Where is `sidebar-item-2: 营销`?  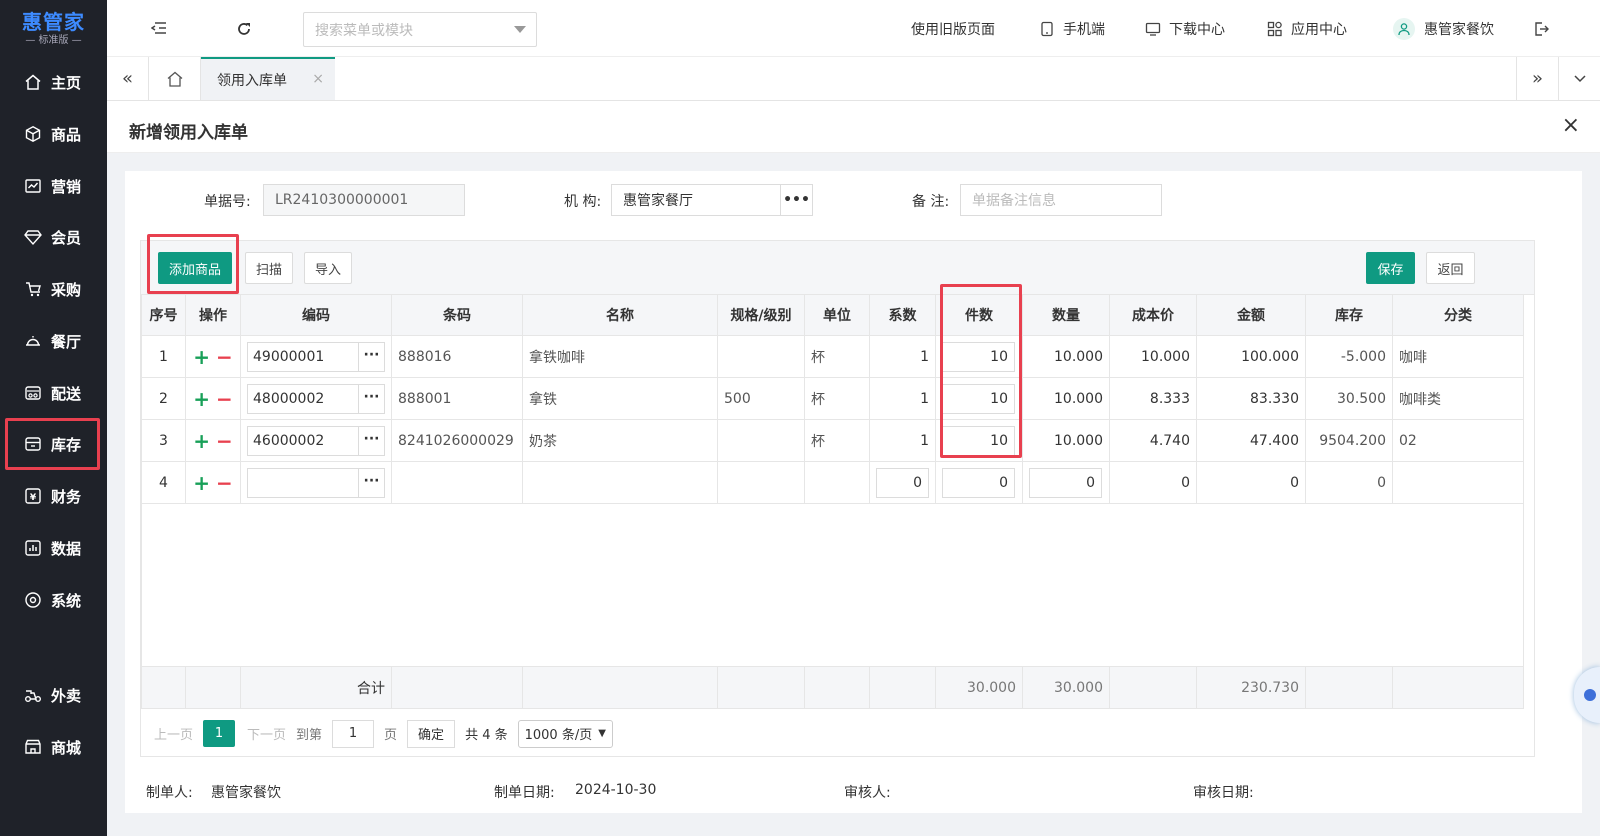
sidebar-item-2: 营销 is located at coordinates (53, 186).